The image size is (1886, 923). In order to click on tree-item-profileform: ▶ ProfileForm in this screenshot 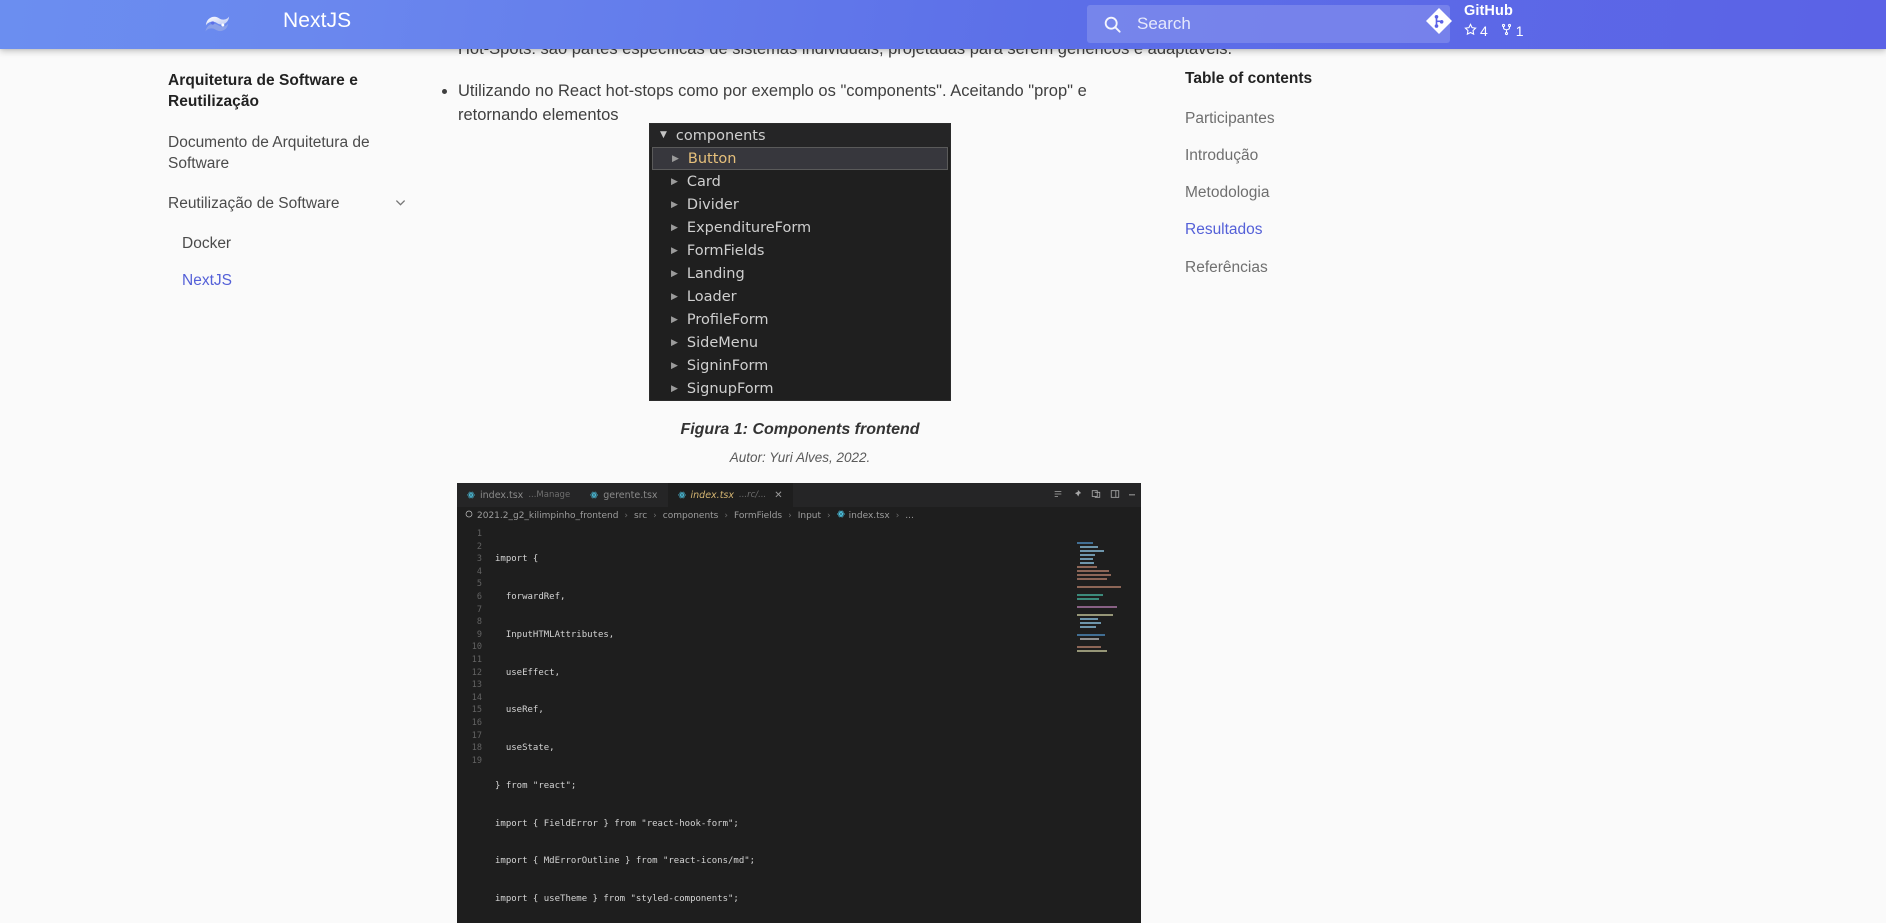, I will do `click(800, 319)`.